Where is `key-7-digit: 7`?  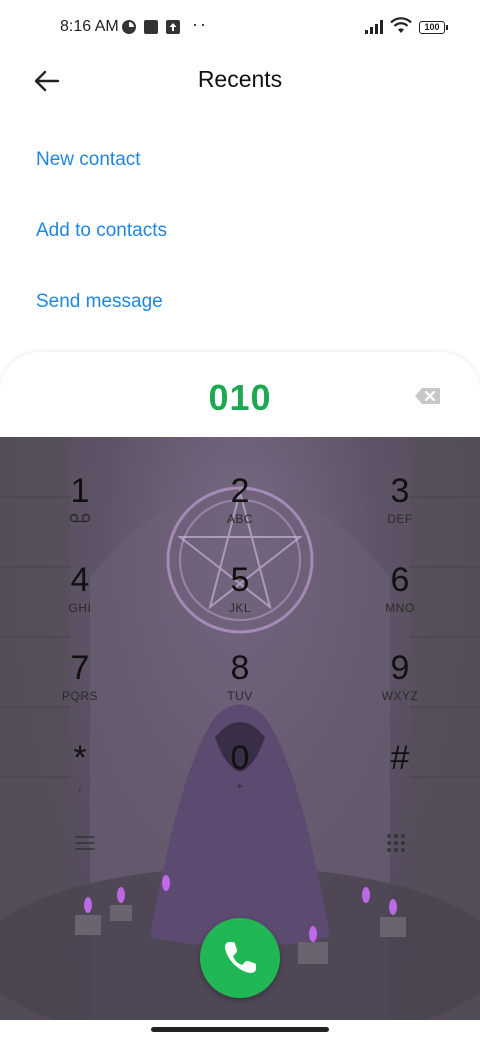
key-7-digit: 7 is located at coordinates (80, 668).